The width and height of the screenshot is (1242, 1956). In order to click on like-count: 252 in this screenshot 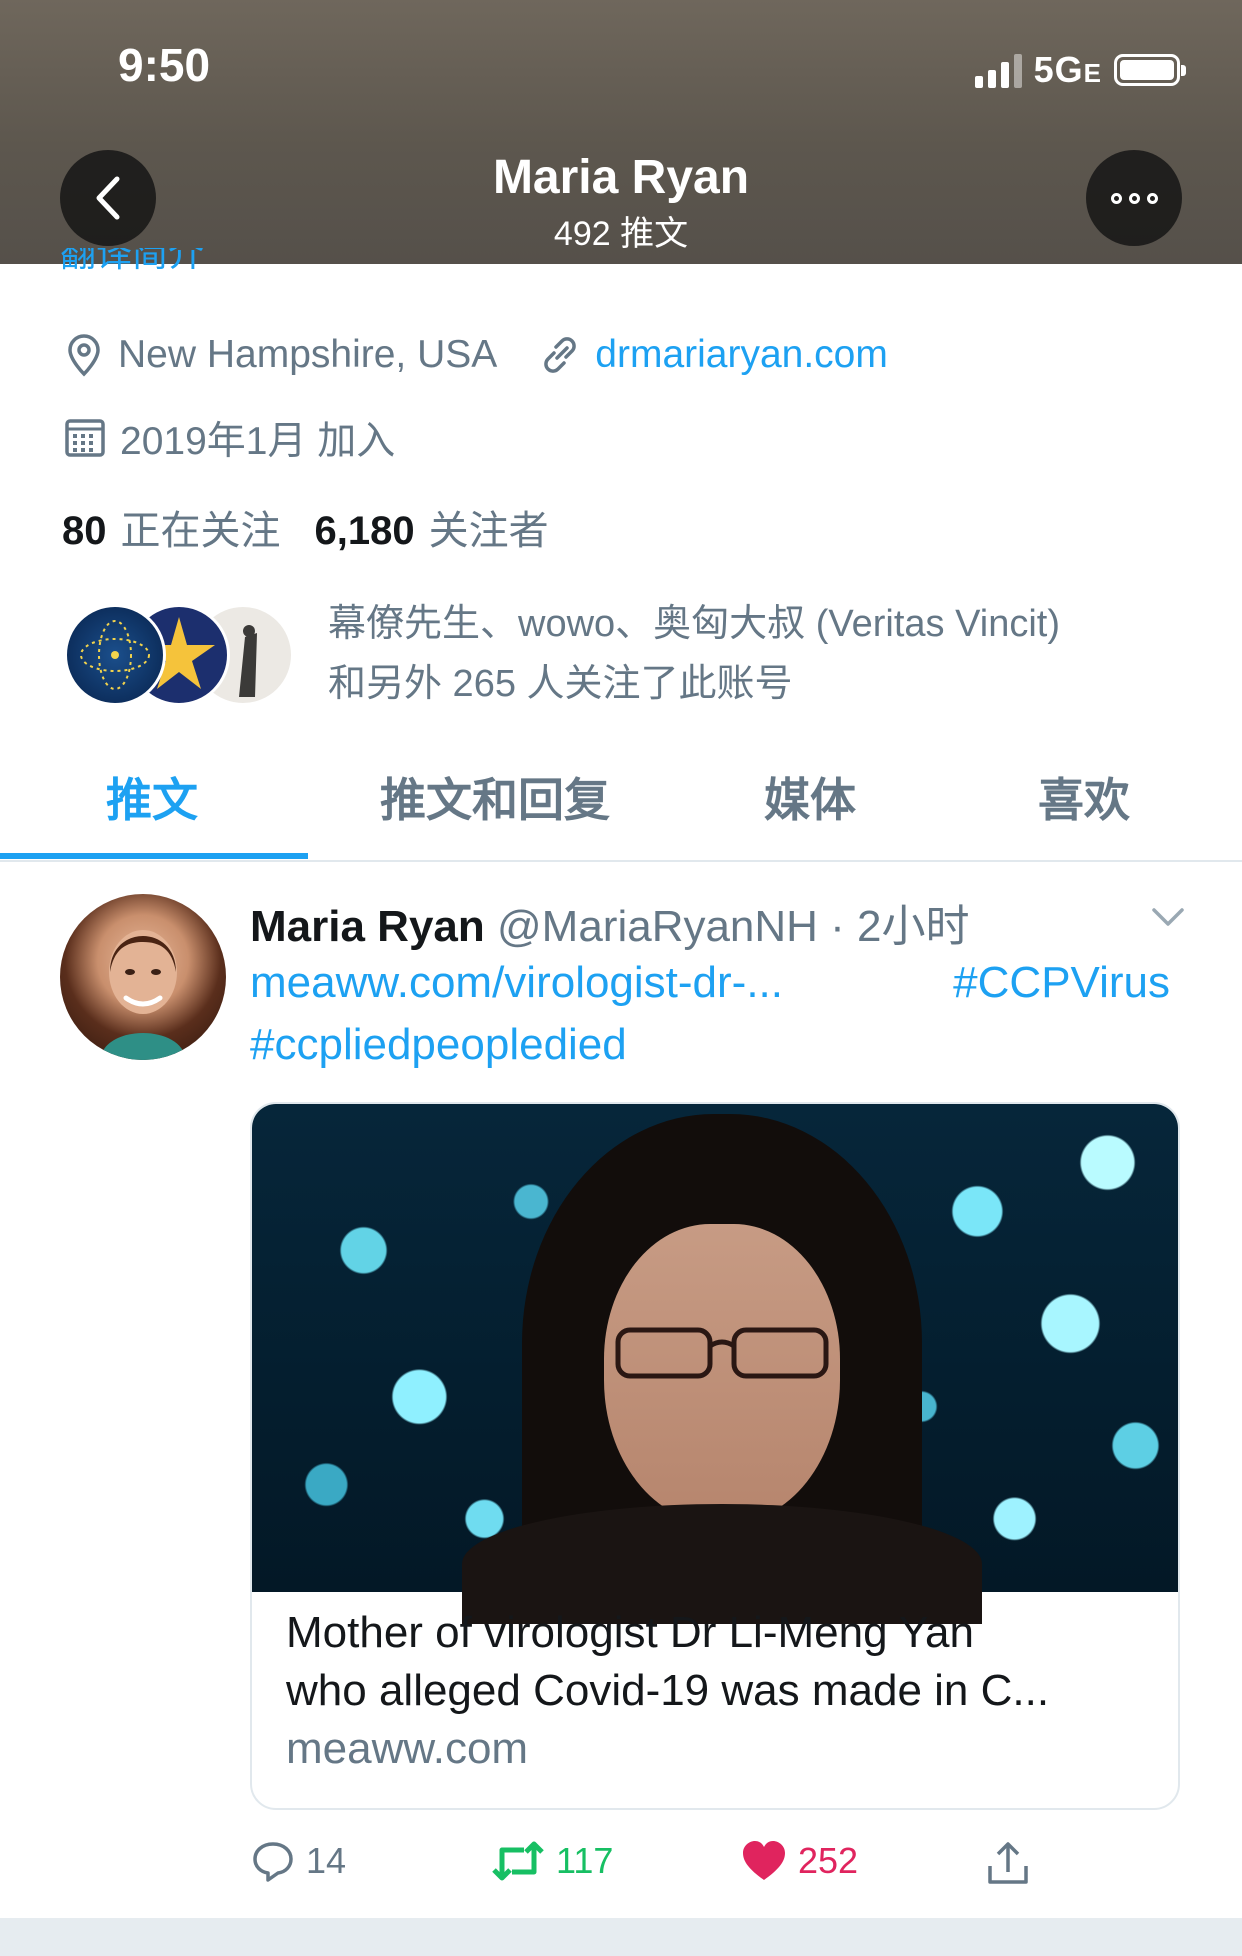, I will do `click(828, 1860)`.